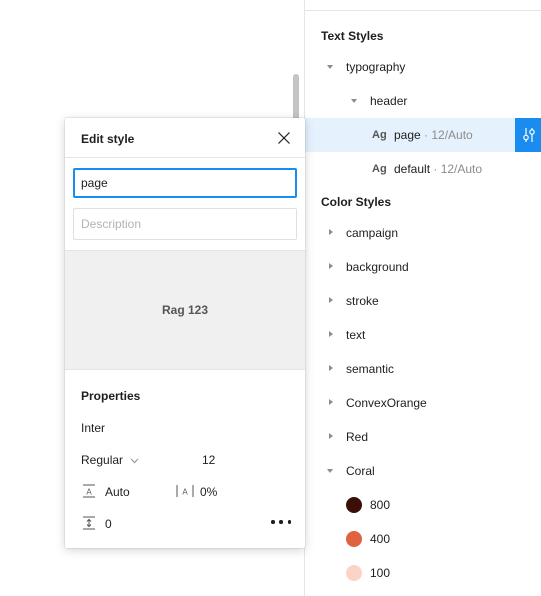 This screenshot has height=596, width=541. I want to click on font-weight-value: Regular, so click(102, 460).